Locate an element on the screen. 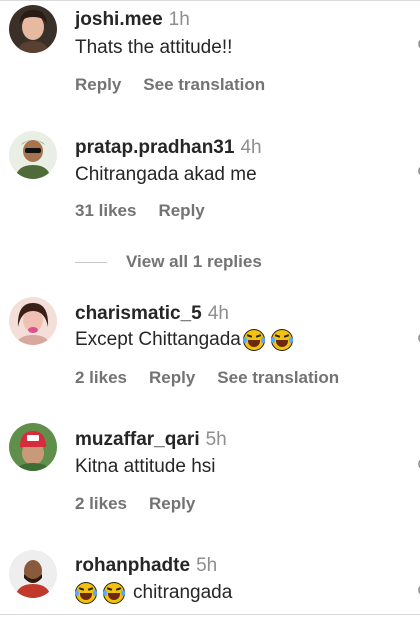  comment-text: Except Chittangada is located at coordinates (184, 340).